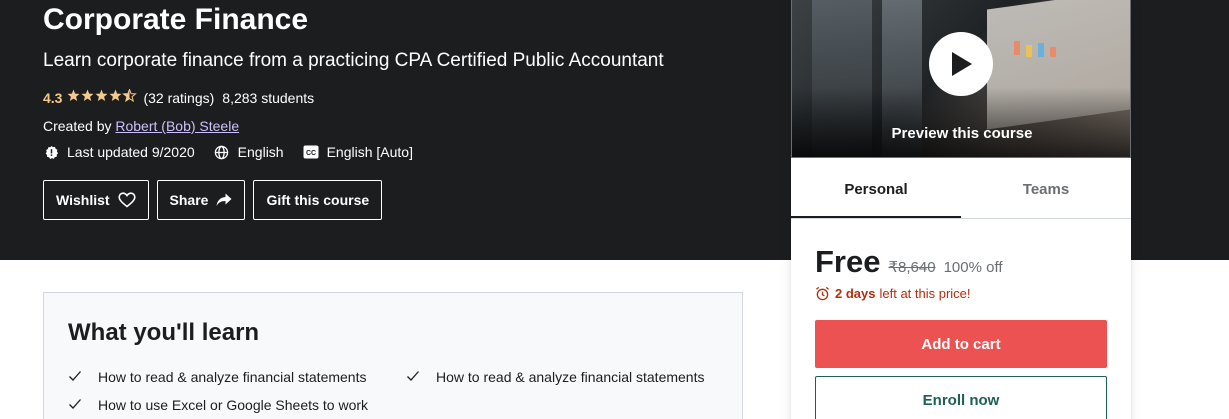  Describe the element at coordinates (912, 267) in the screenshot. I see `original-price: ₹8,640` at that location.